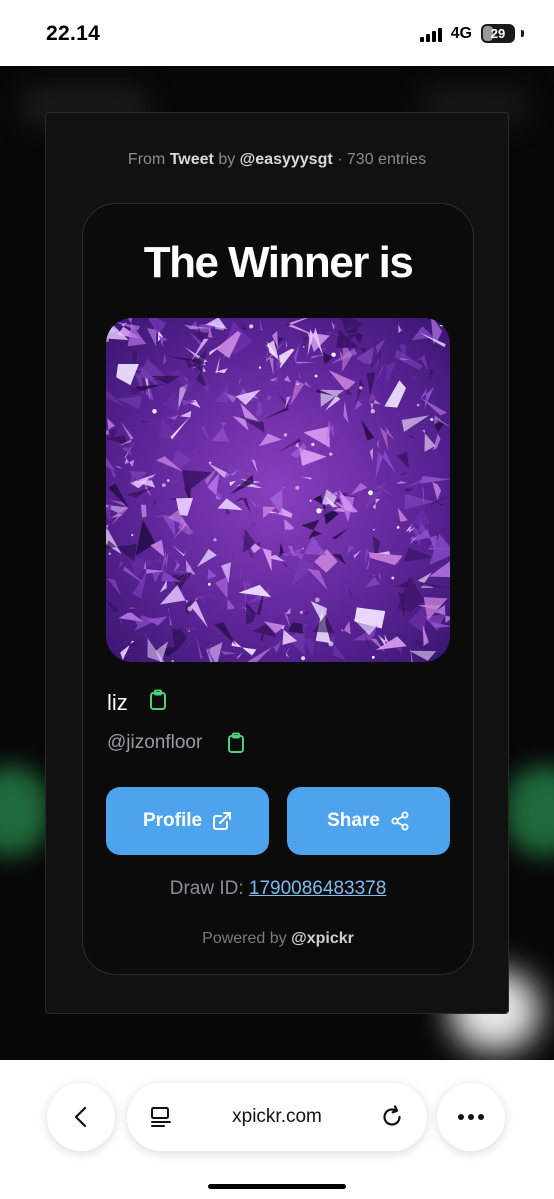 The width and height of the screenshot is (554, 1199). What do you see at coordinates (206, 888) in the screenshot?
I see `draw-id-label: Draw ID:` at bounding box center [206, 888].